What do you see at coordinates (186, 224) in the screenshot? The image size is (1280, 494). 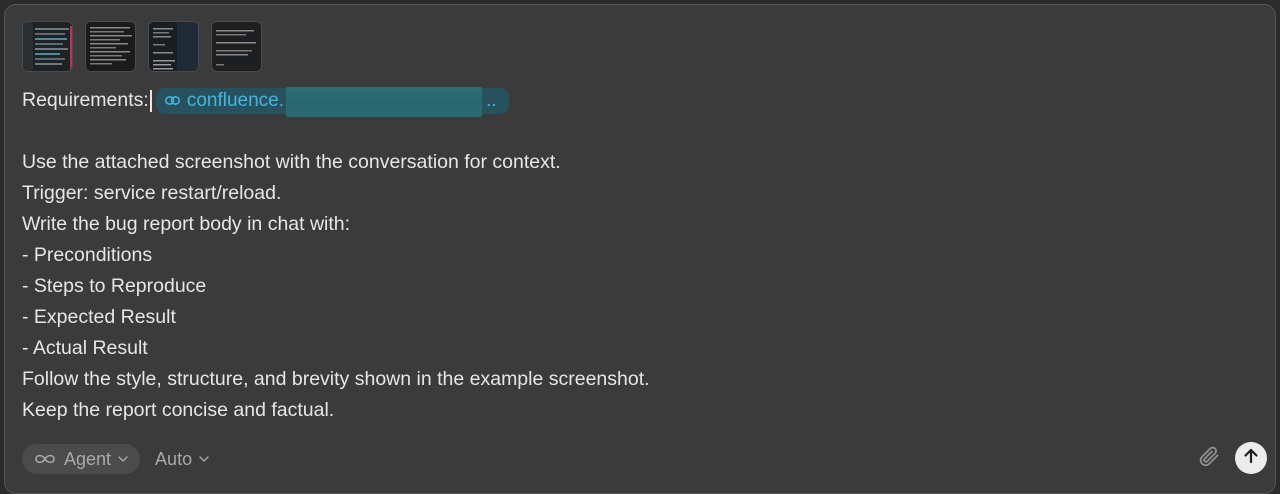 I see `text-line: Write the bug report body in chat with:` at bounding box center [186, 224].